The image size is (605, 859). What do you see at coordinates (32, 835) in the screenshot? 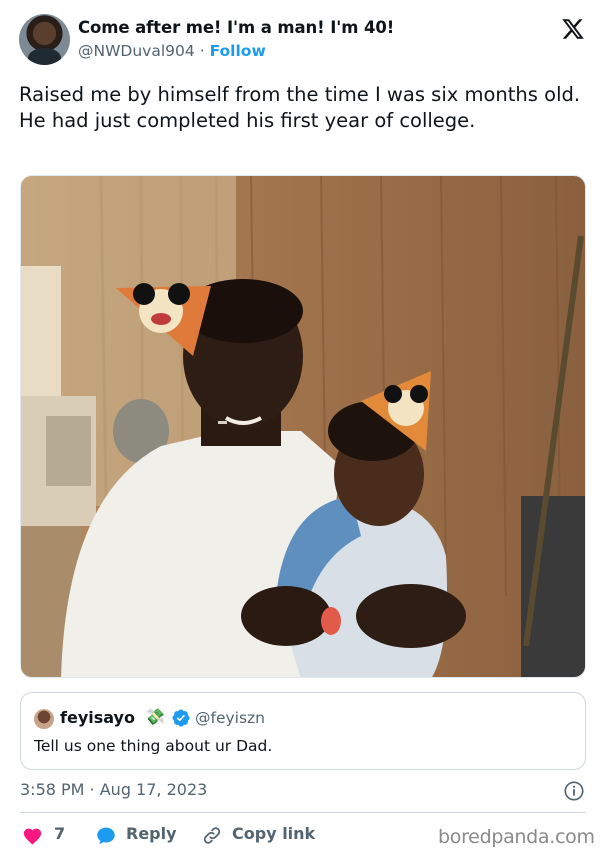
I see `heart-icon` at bounding box center [32, 835].